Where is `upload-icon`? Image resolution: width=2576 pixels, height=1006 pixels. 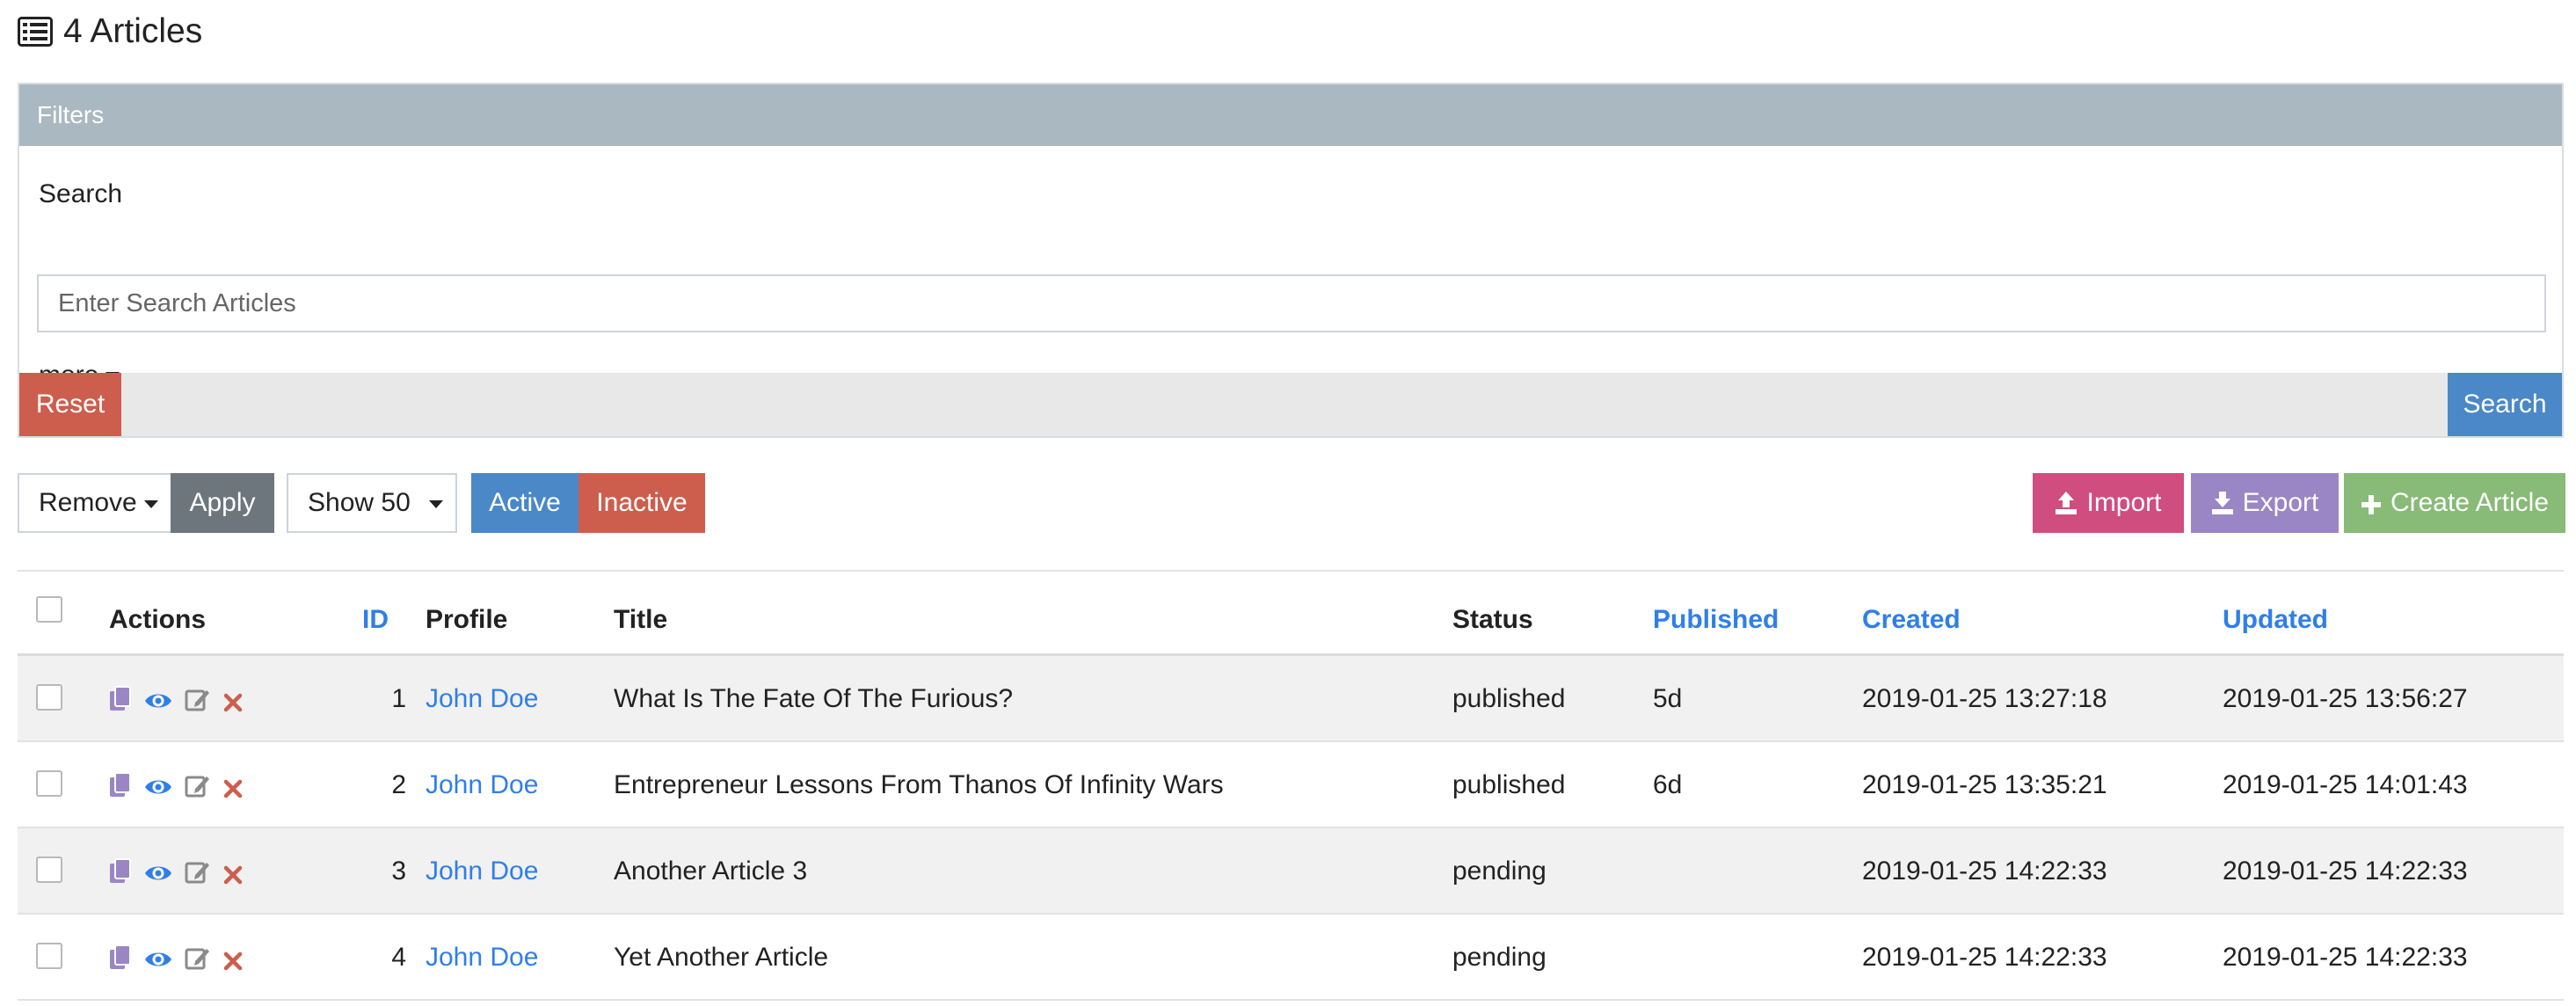
upload-icon is located at coordinates (2066, 503).